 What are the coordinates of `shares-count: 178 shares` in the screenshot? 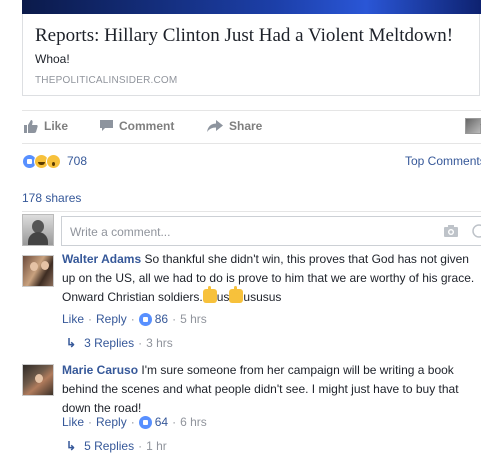 It's located at (51, 198).